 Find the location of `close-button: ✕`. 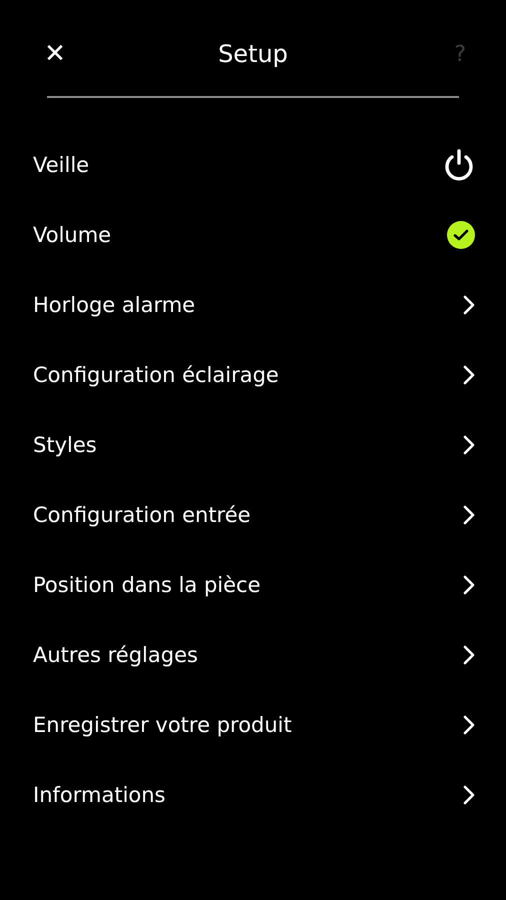

close-button: ✕ is located at coordinates (55, 54).